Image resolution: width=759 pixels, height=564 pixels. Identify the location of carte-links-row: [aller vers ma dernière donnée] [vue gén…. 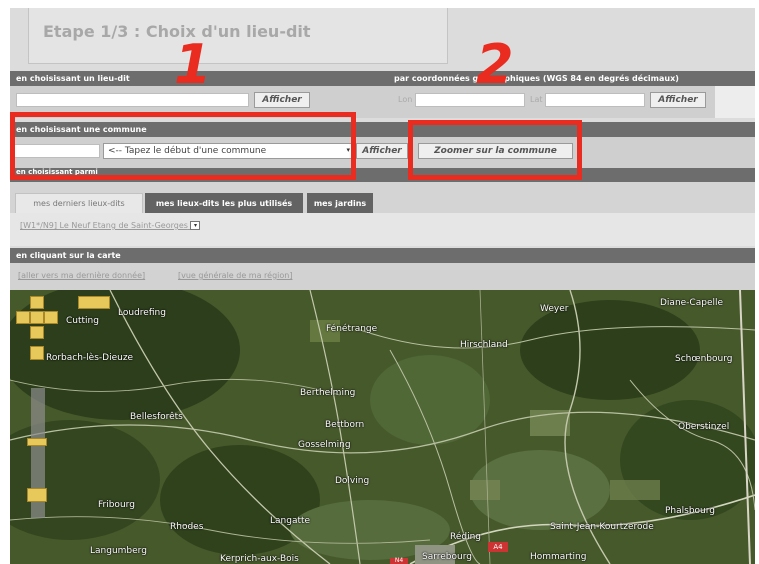
(382, 276).